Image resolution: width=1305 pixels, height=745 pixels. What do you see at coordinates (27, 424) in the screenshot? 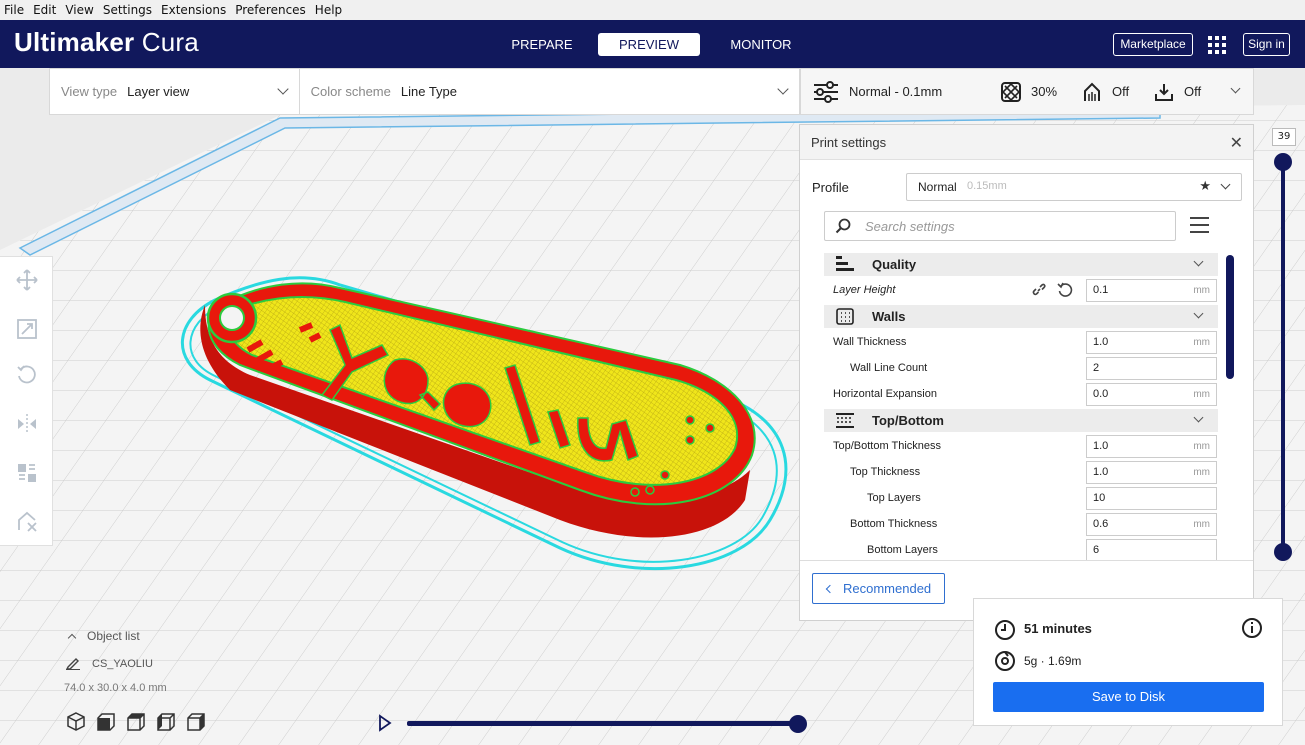
I see `mirror-icon` at bounding box center [27, 424].